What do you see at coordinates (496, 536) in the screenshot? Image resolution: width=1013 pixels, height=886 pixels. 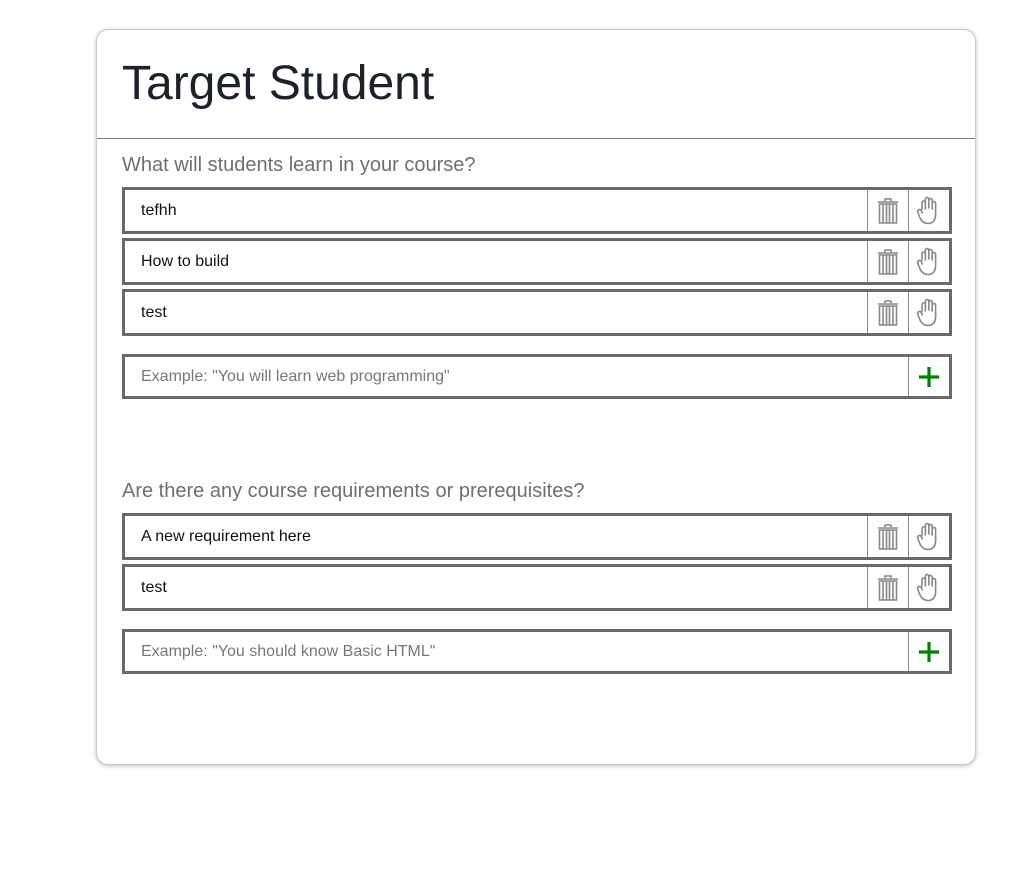 I see `list-item-text: A new requirement here` at bounding box center [496, 536].